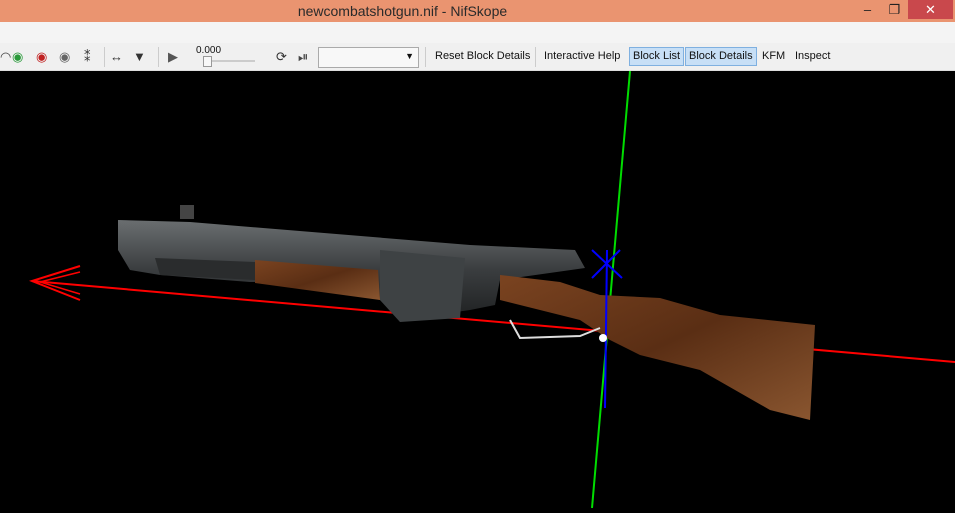 The image size is (955, 513). Describe the element at coordinates (657, 56) in the screenshot. I see `block-list-button: Block List` at that location.